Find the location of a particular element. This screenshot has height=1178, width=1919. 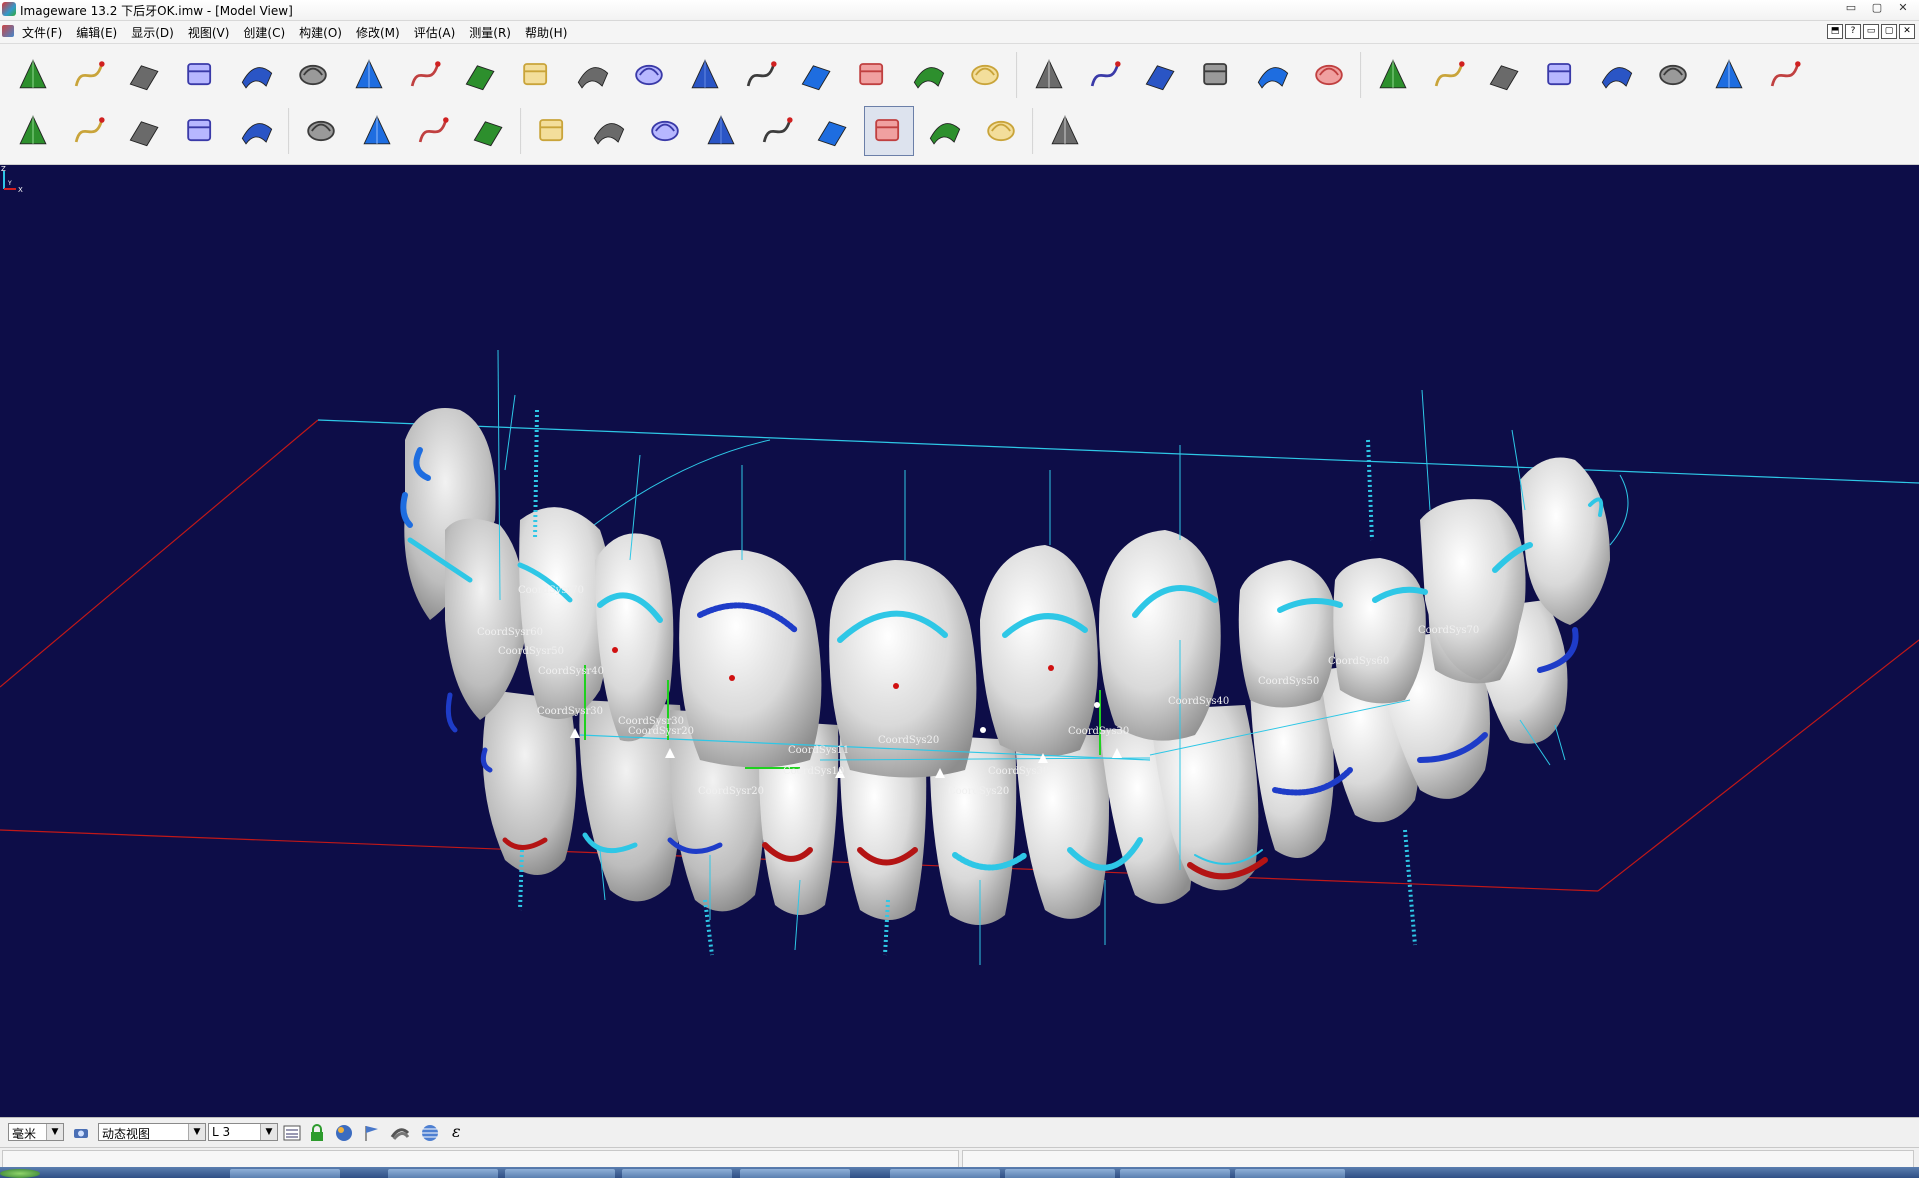

globe-icon is located at coordinates (430, 1133).